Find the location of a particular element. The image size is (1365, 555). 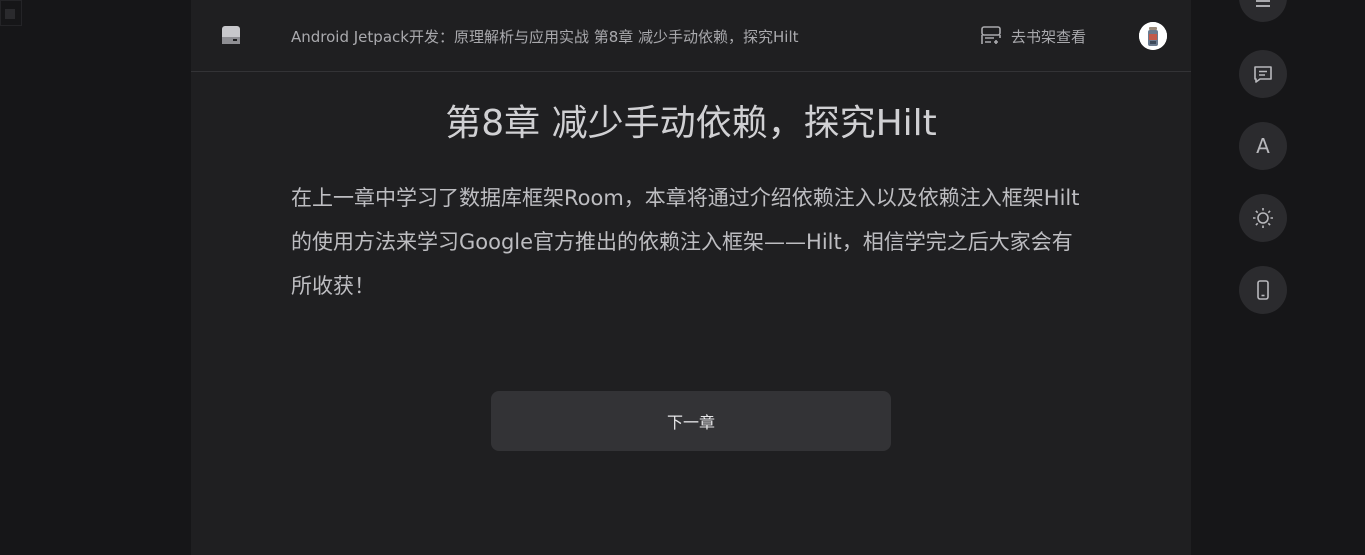

comment-icon is located at coordinates (1263, 74).